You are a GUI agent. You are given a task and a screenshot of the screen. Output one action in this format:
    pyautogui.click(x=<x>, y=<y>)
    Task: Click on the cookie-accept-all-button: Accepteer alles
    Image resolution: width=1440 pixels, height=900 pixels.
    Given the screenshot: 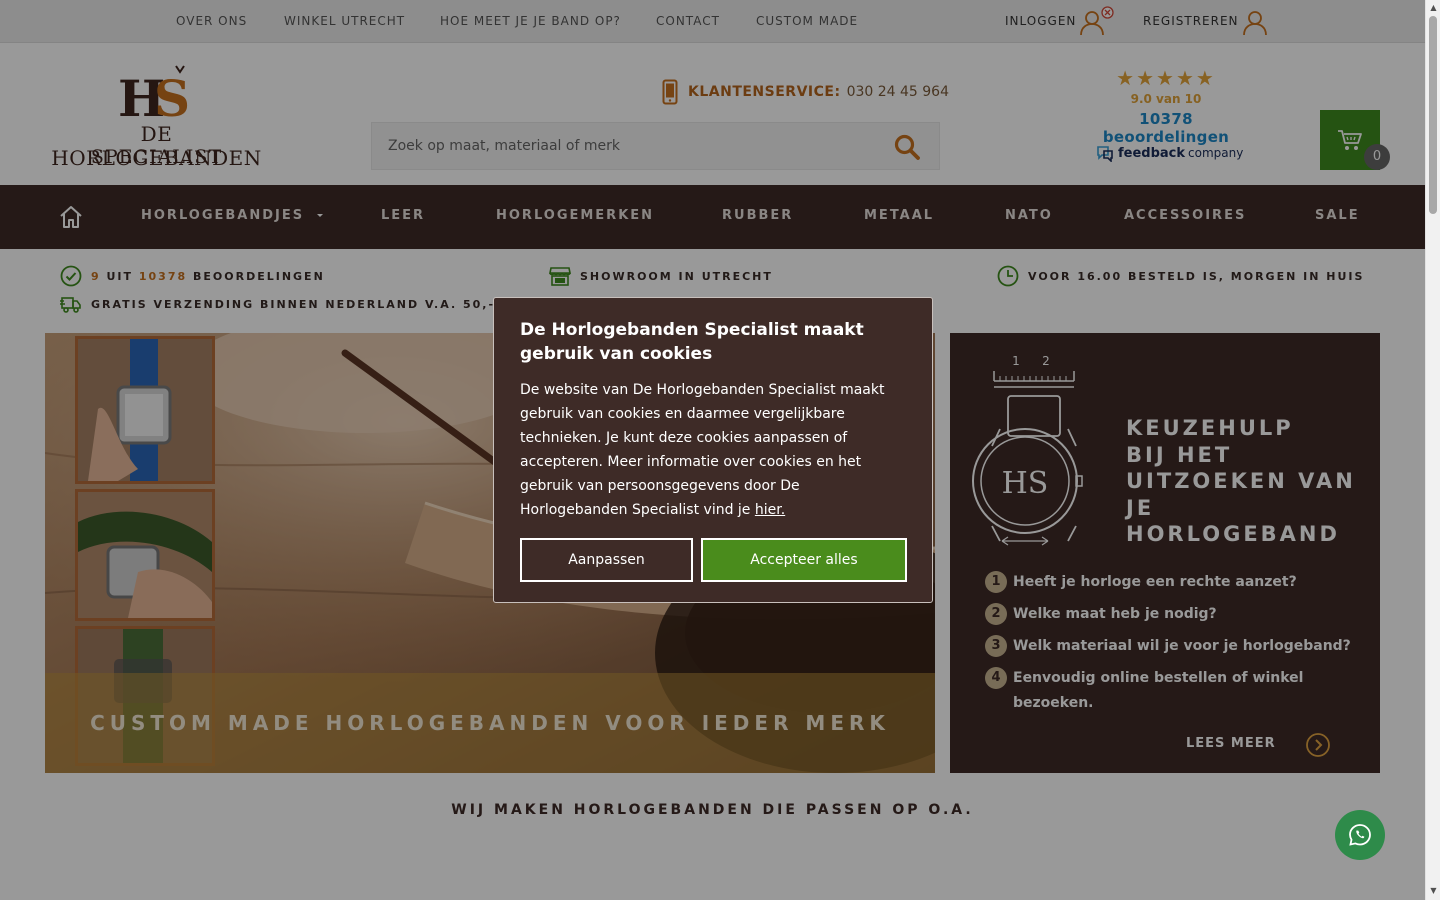 What is the action you would take?
    pyautogui.click(x=804, y=560)
    